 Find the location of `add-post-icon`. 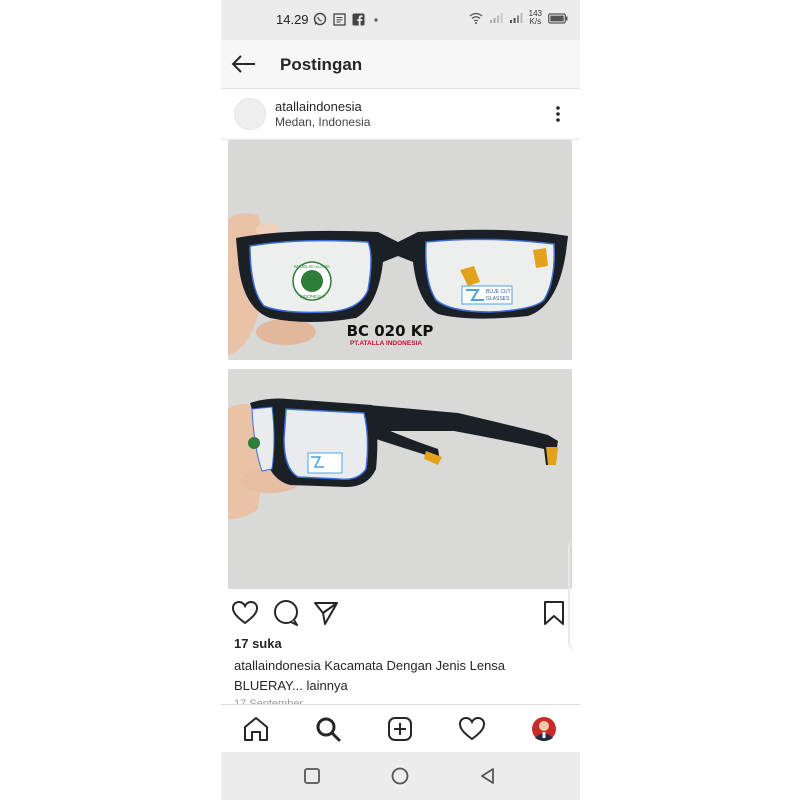

add-post-icon is located at coordinates (400, 729).